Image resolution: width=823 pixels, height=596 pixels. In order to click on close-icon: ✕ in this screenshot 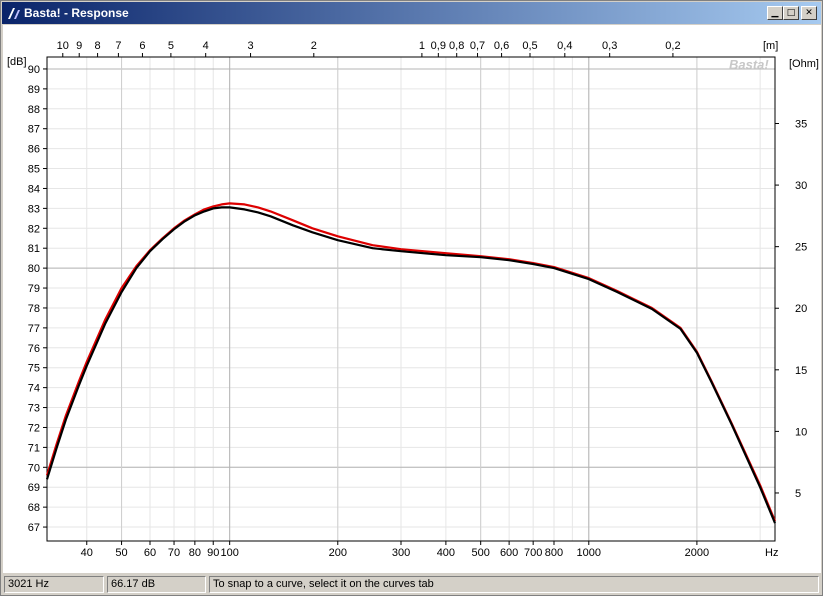, I will do `click(809, 13)`.